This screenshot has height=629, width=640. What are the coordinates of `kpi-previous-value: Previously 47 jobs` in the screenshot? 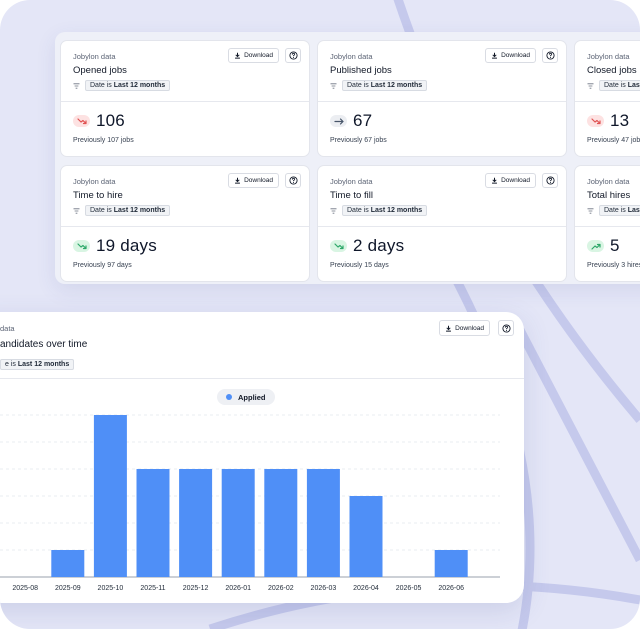 It's located at (613, 140).